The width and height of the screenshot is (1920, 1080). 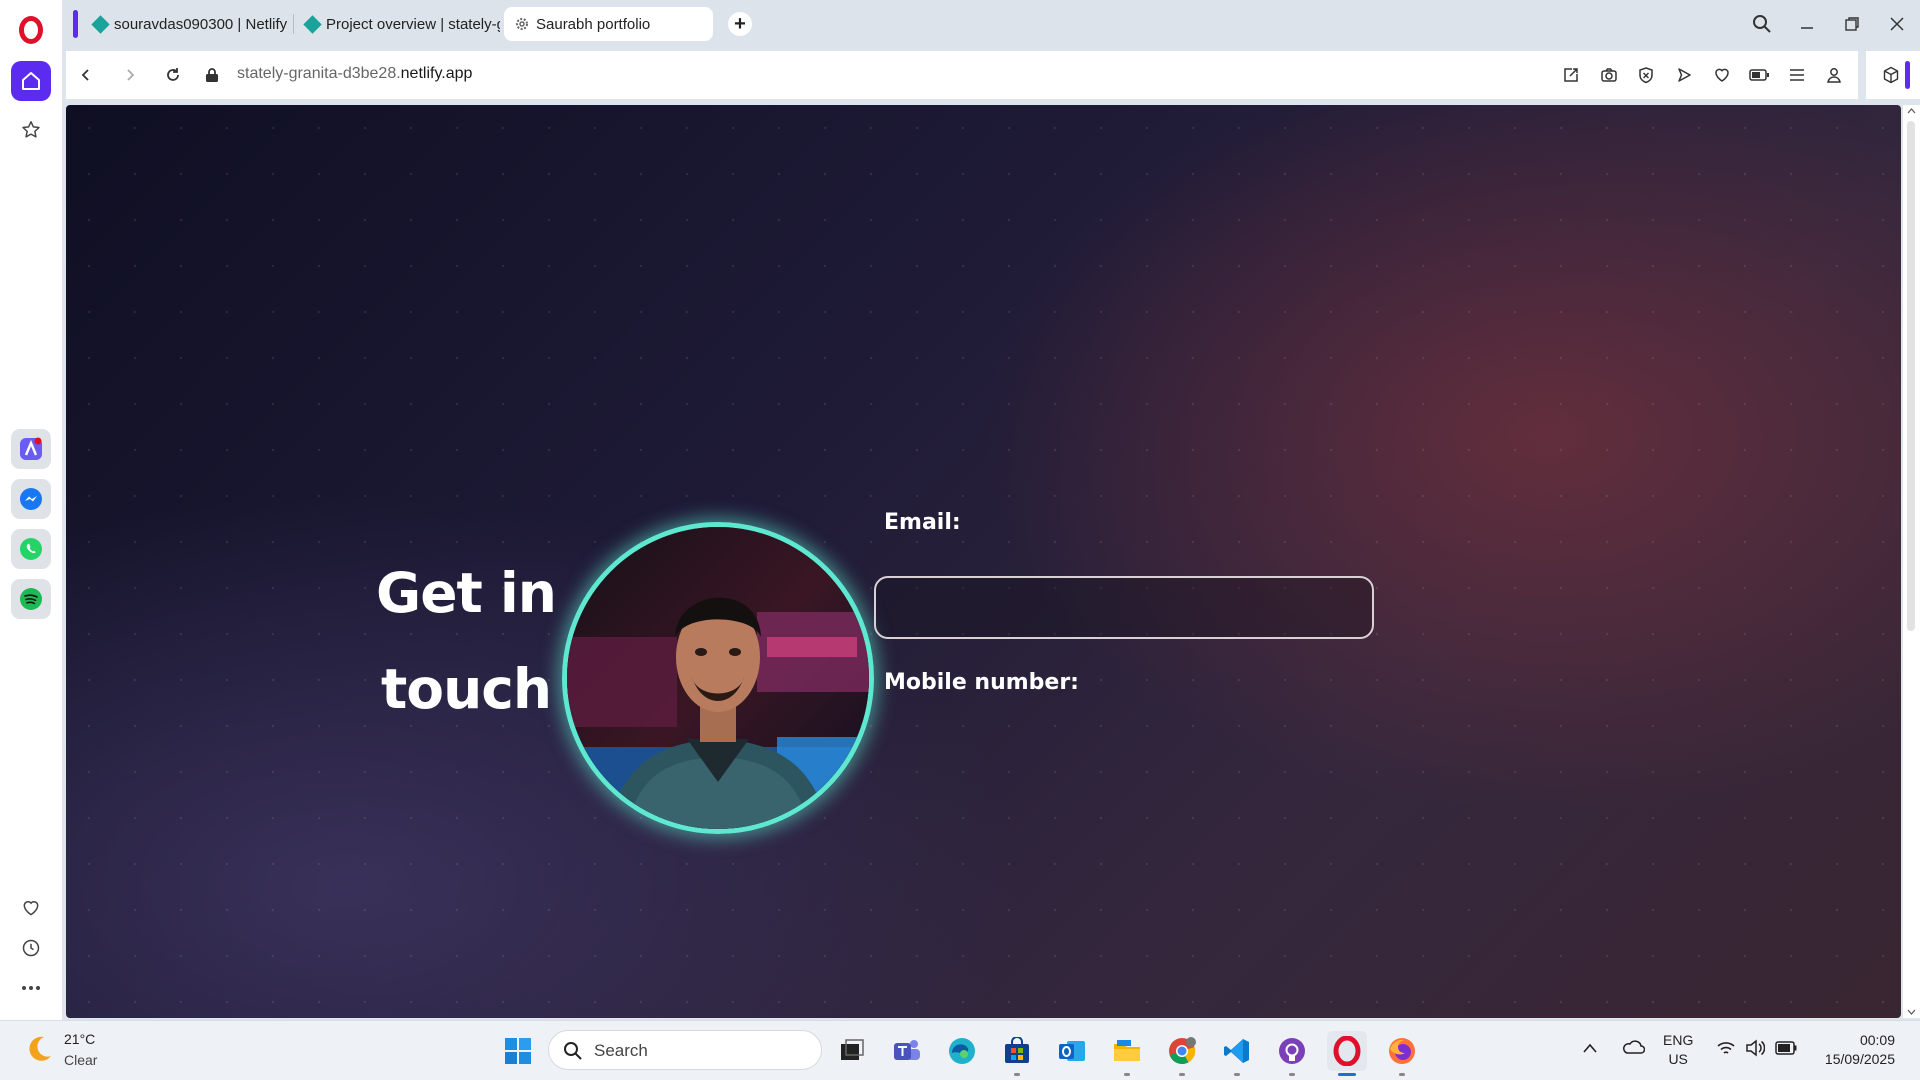 I want to click on home-icon, so click(x=31, y=81).